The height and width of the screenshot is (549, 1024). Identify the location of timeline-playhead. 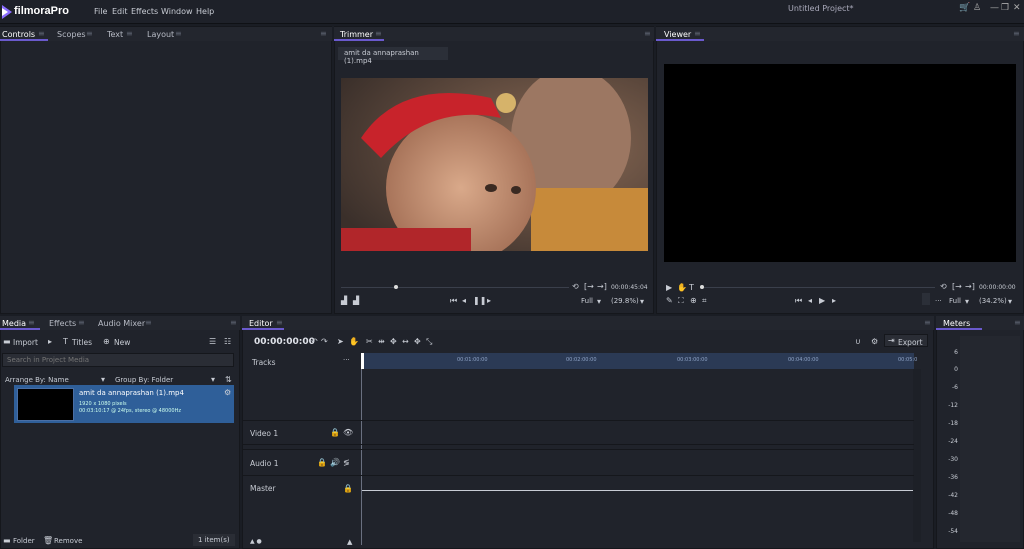
(362, 361).